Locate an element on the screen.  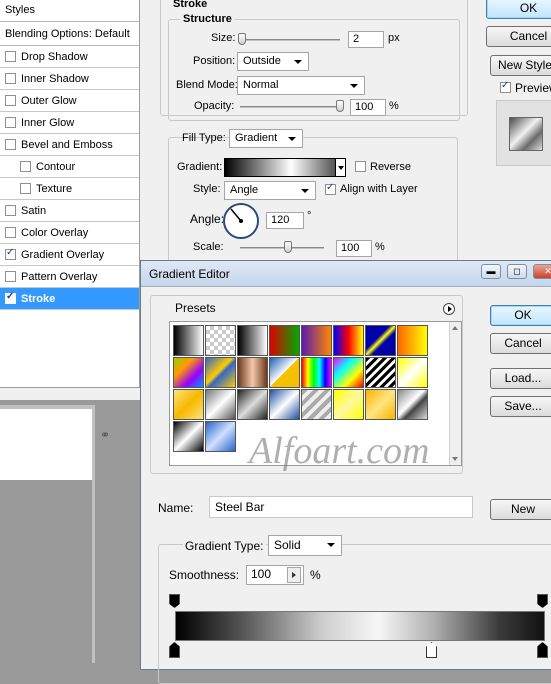
layer-style-cancel-button: Cancel is located at coordinates (518, 36).